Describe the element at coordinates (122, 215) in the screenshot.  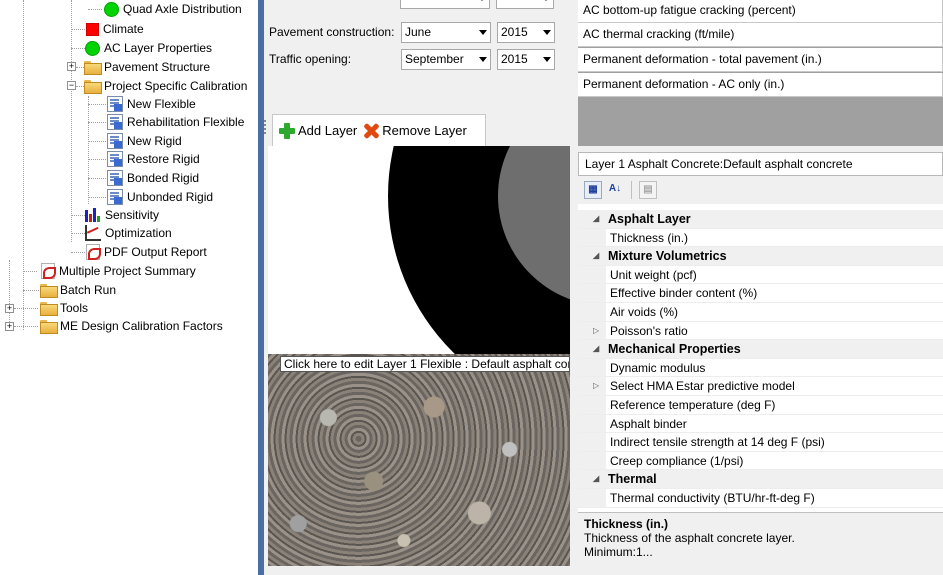
I see `tree-item-sensitivity: Sensitivity` at that location.